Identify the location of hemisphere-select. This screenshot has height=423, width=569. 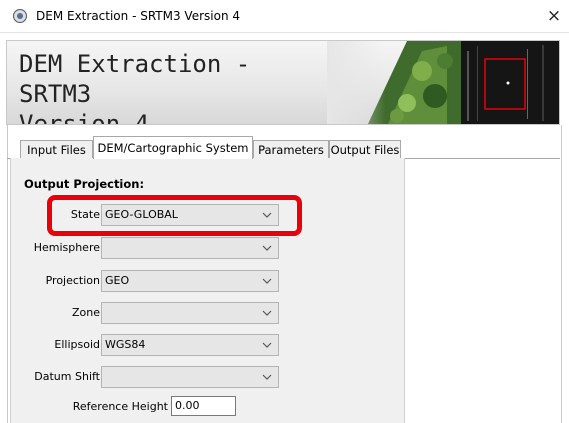
(190, 248).